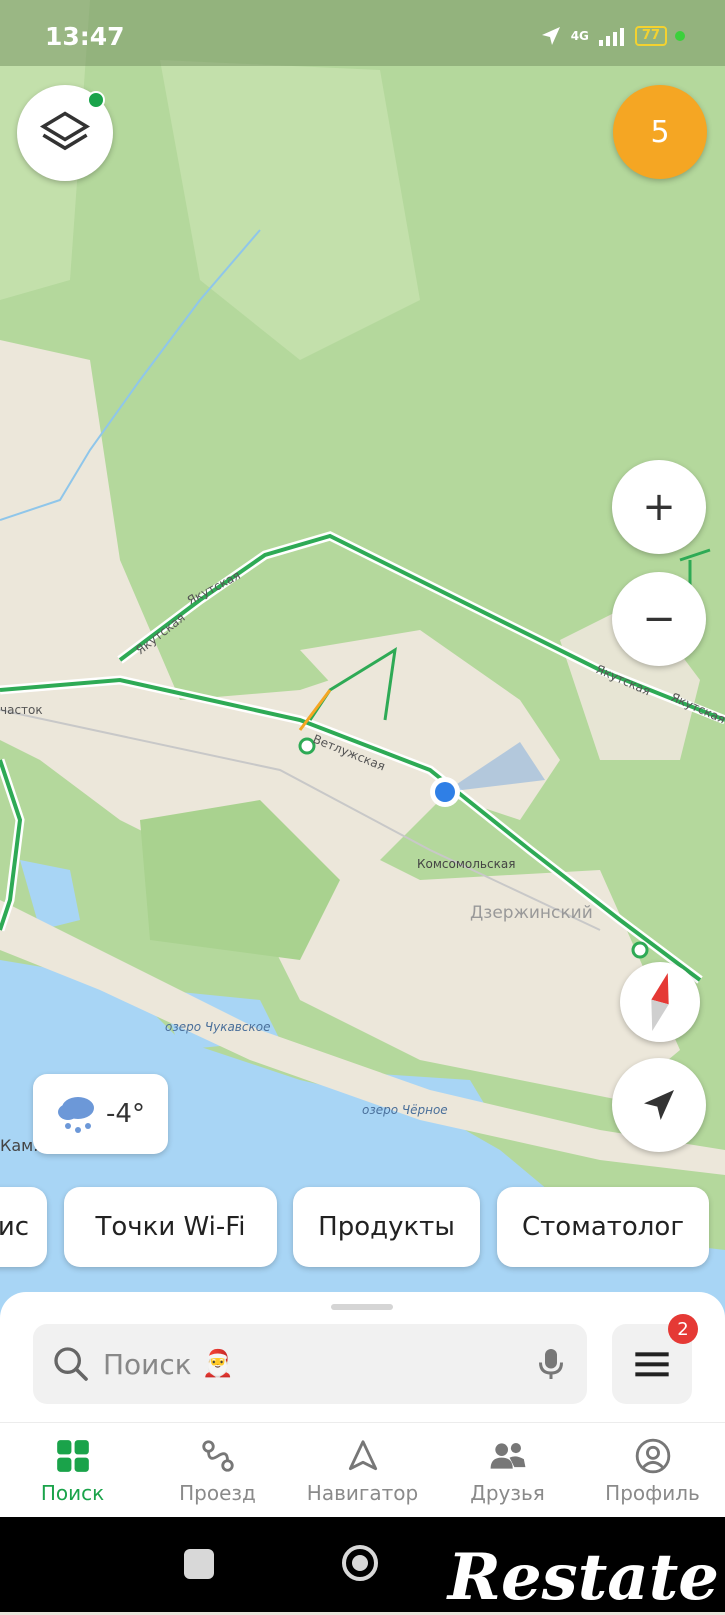 This screenshot has width=725, height=1615. Describe the element at coordinates (147, 1364) in the screenshot. I see `search-placeholder: Поиск` at that location.